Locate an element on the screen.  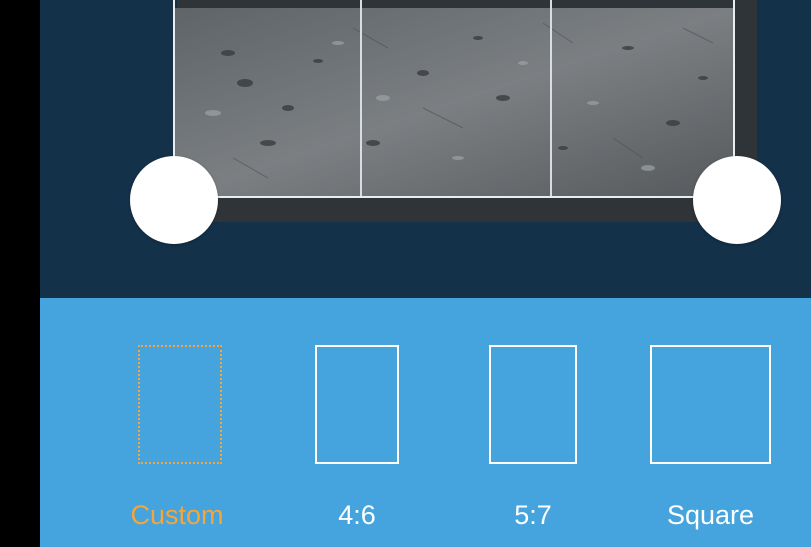
aspect-option-label: Custom is located at coordinates (177, 515).